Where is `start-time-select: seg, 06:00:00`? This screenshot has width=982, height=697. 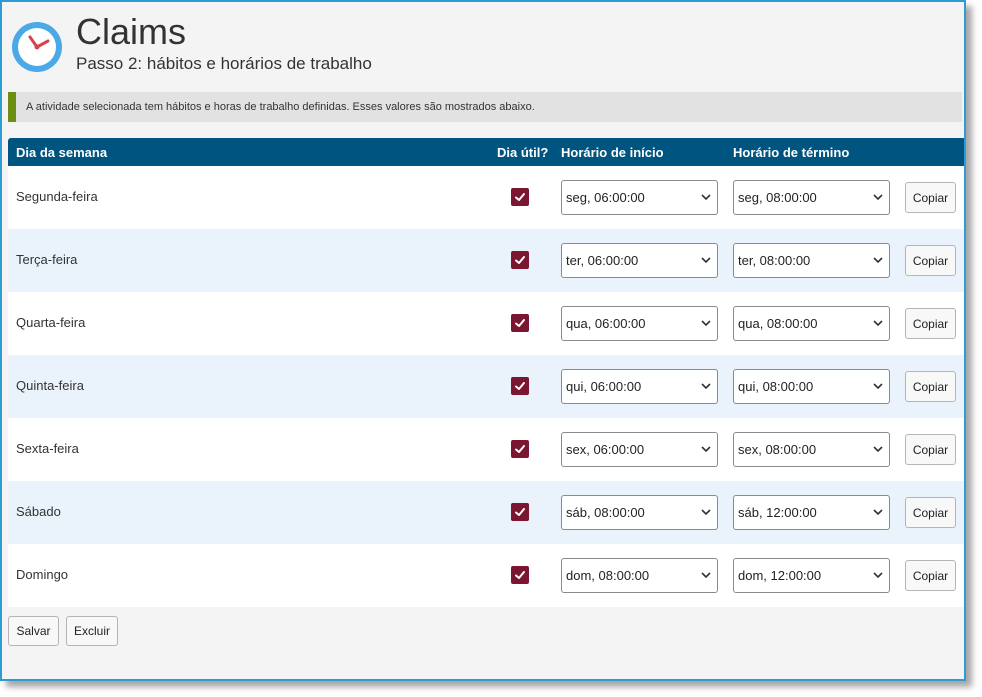 start-time-select: seg, 06:00:00 is located at coordinates (639, 197).